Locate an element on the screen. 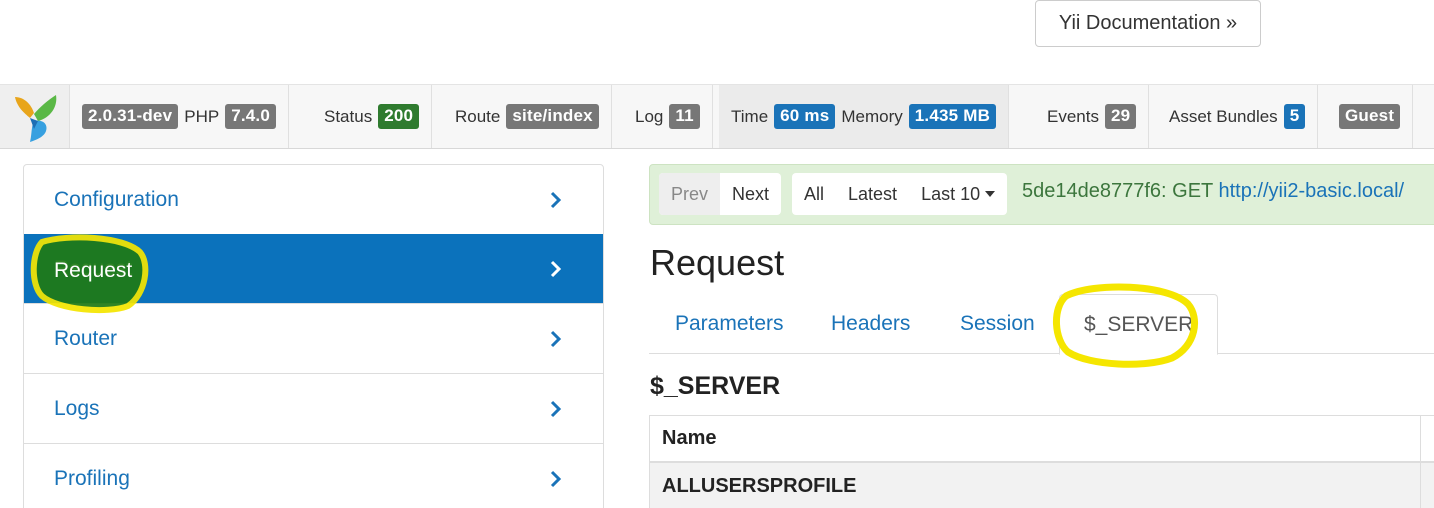 The height and width of the screenshot is (508, 1434). log-label: Log is located at coordinates (649, 116).